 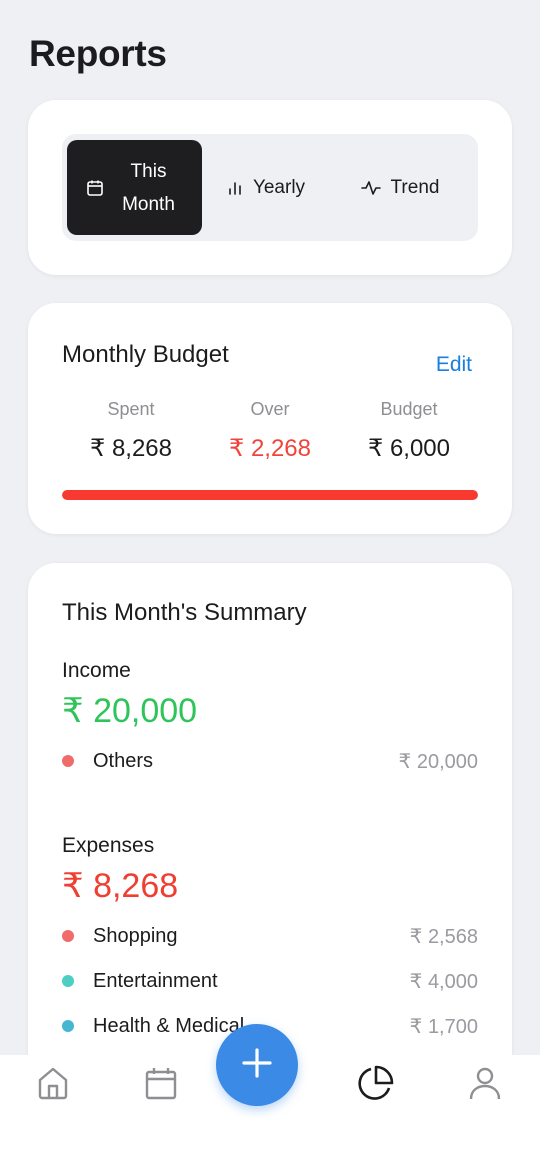 I want to click on user-icon, so click(x=485, y=1085).